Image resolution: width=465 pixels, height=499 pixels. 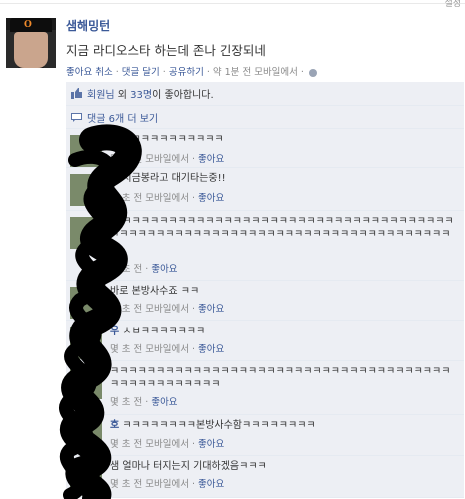 What do you see at coordinates (28, 25) in the screenshot?
I see `cap-logo: O` at bounding box center [28, 25].